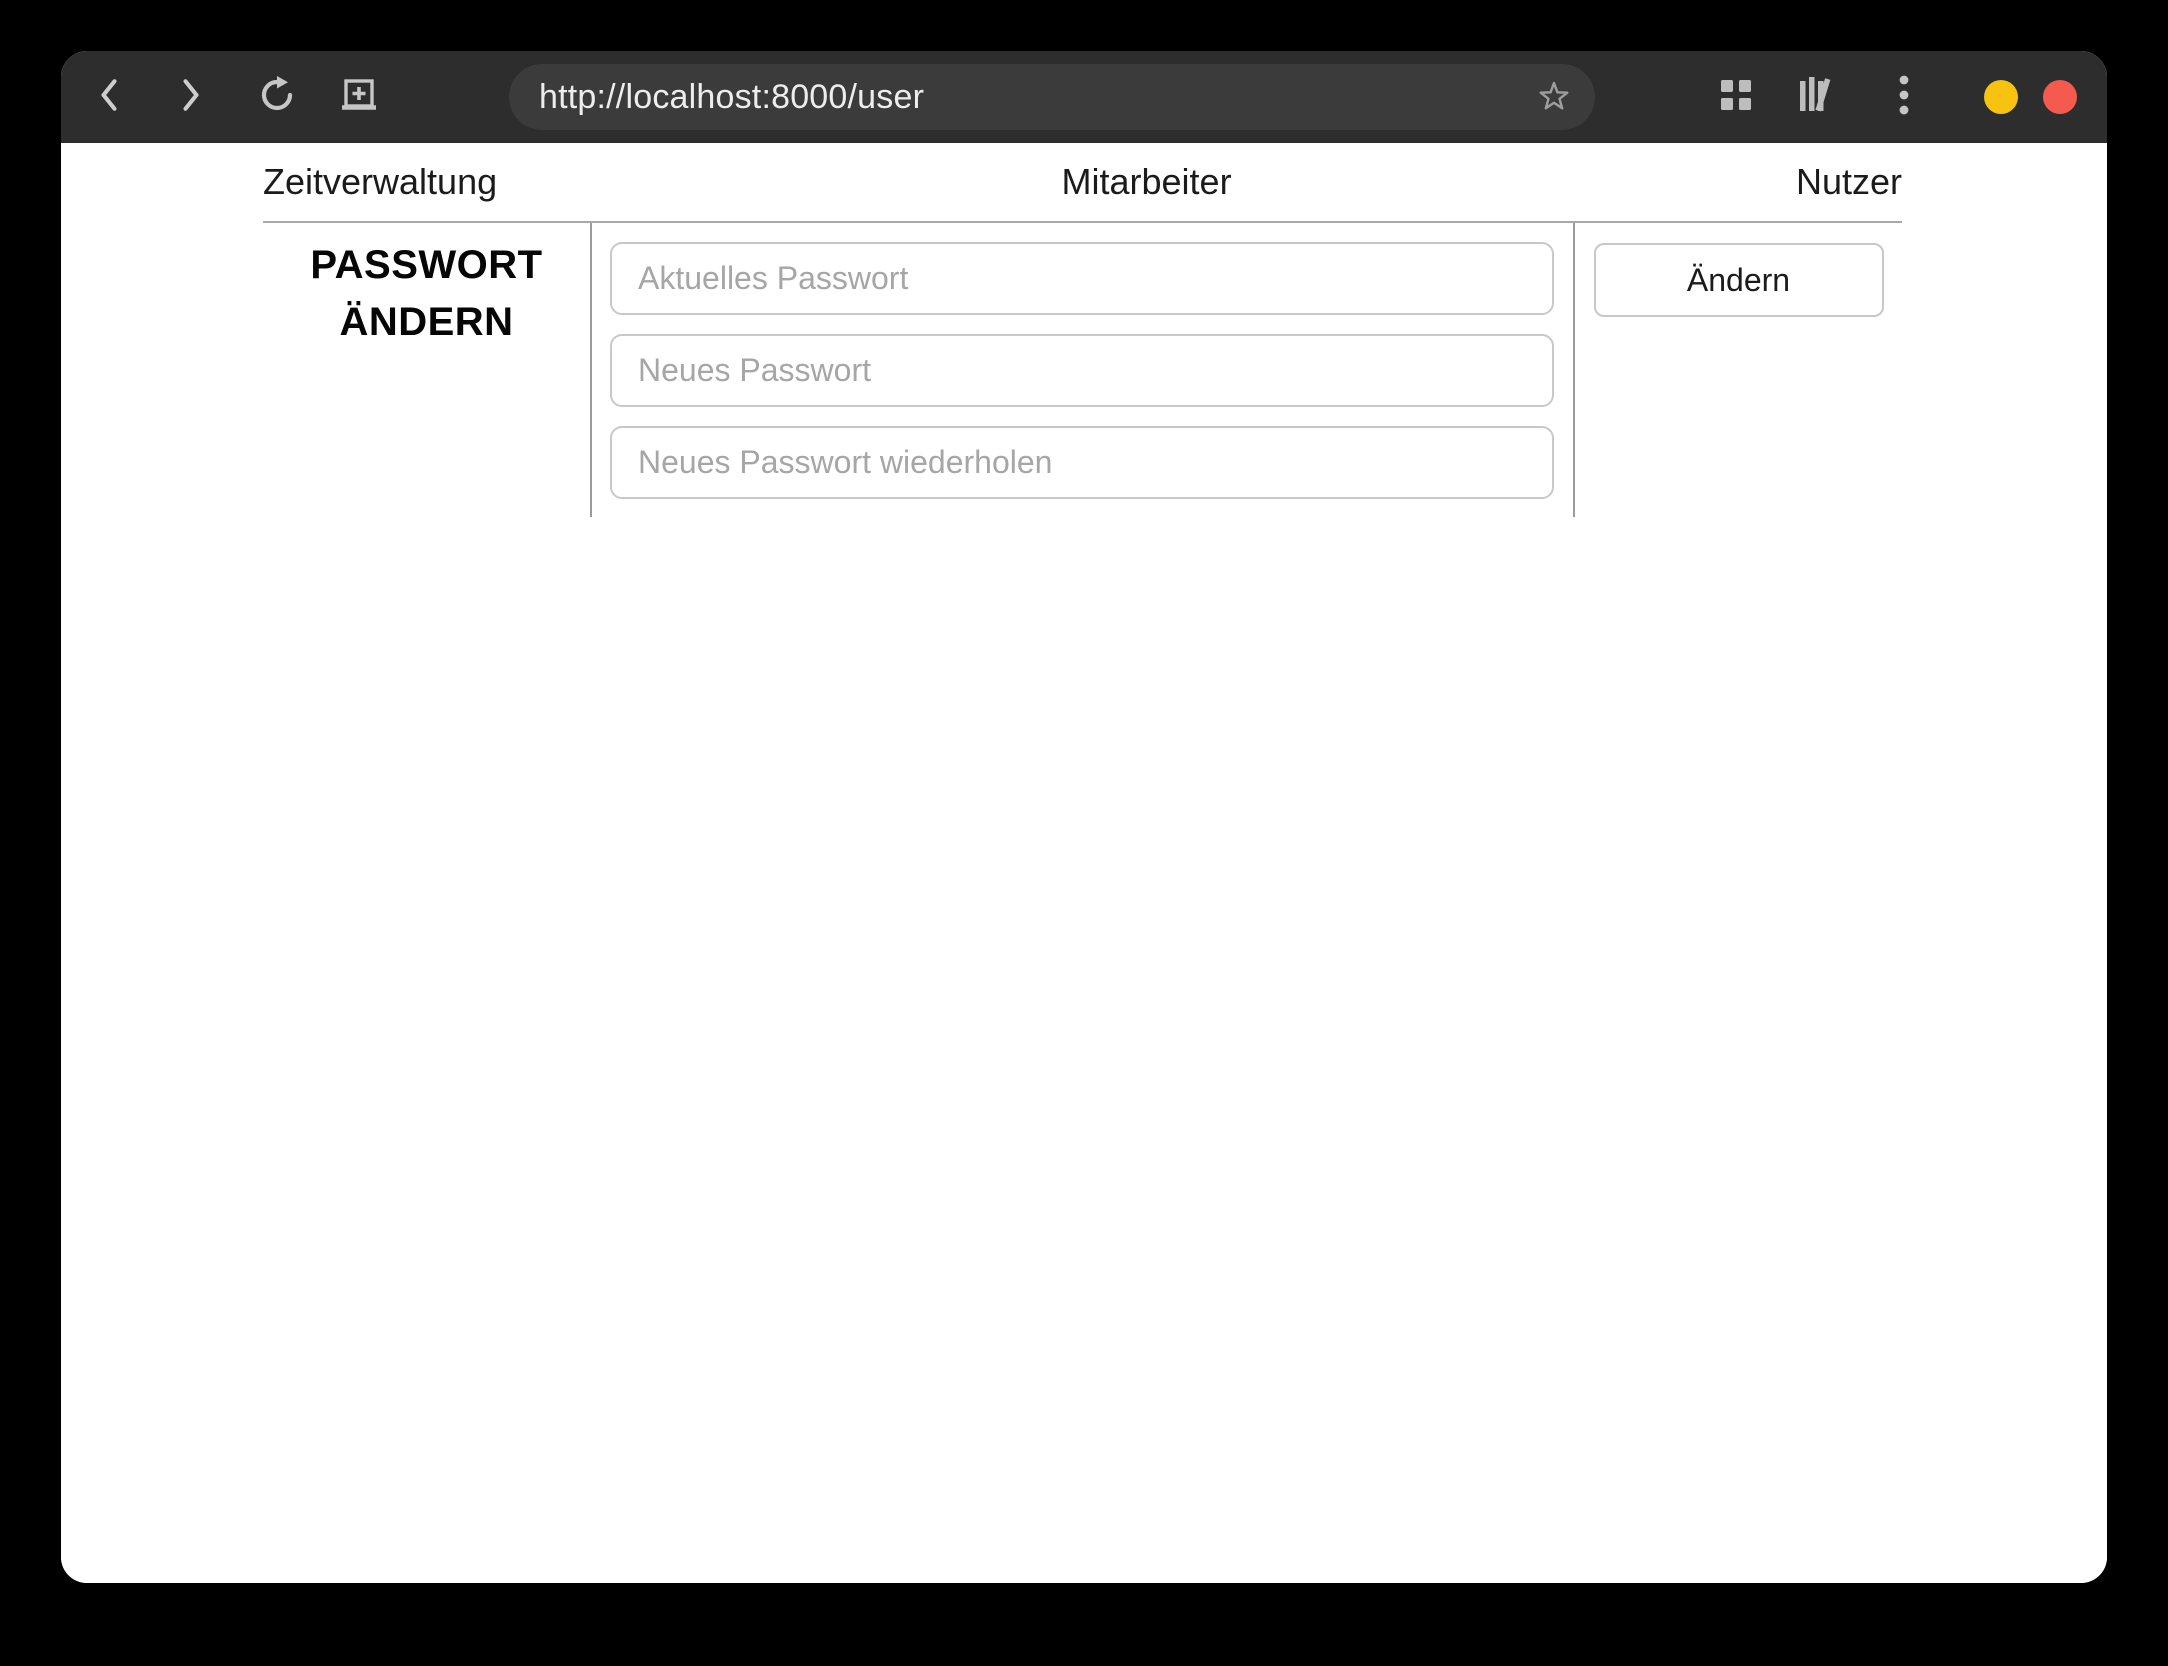 This screenshot has width=2168, height=1666. I want to click on new-password-input, so click(1082, 370).